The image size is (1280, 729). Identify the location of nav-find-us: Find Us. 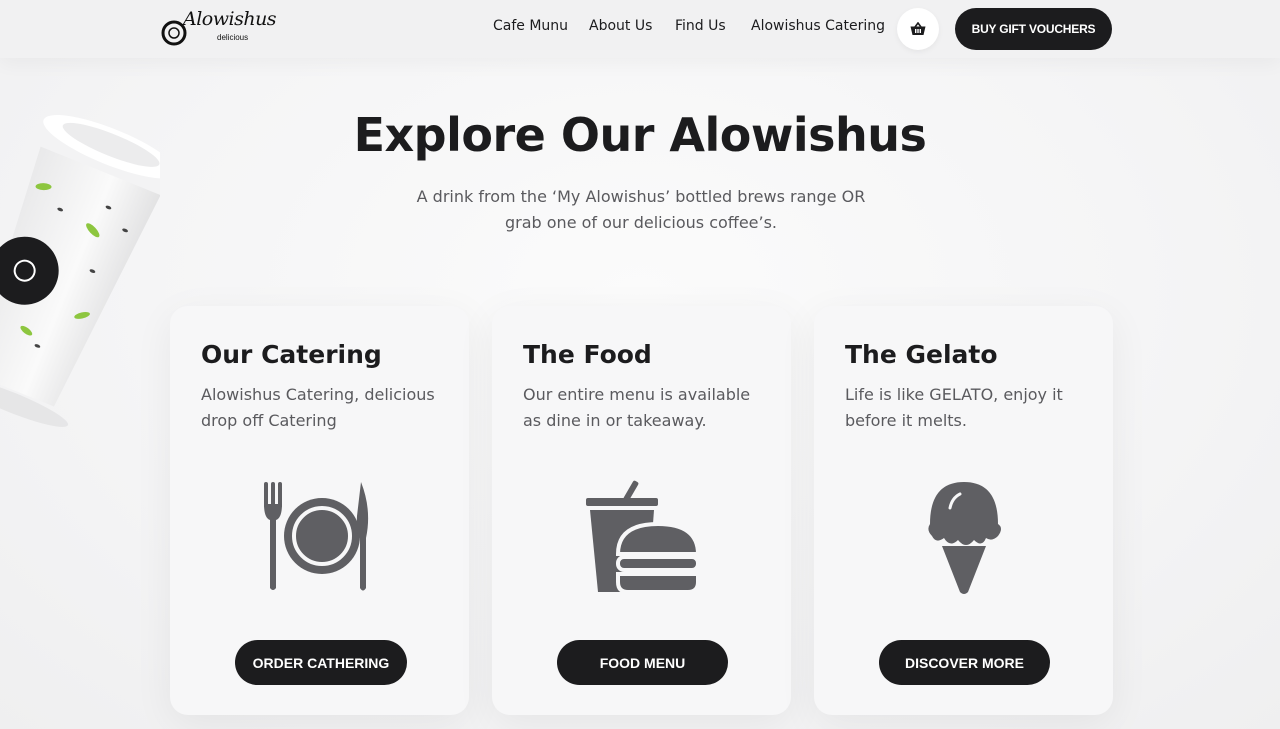
(700, 26).